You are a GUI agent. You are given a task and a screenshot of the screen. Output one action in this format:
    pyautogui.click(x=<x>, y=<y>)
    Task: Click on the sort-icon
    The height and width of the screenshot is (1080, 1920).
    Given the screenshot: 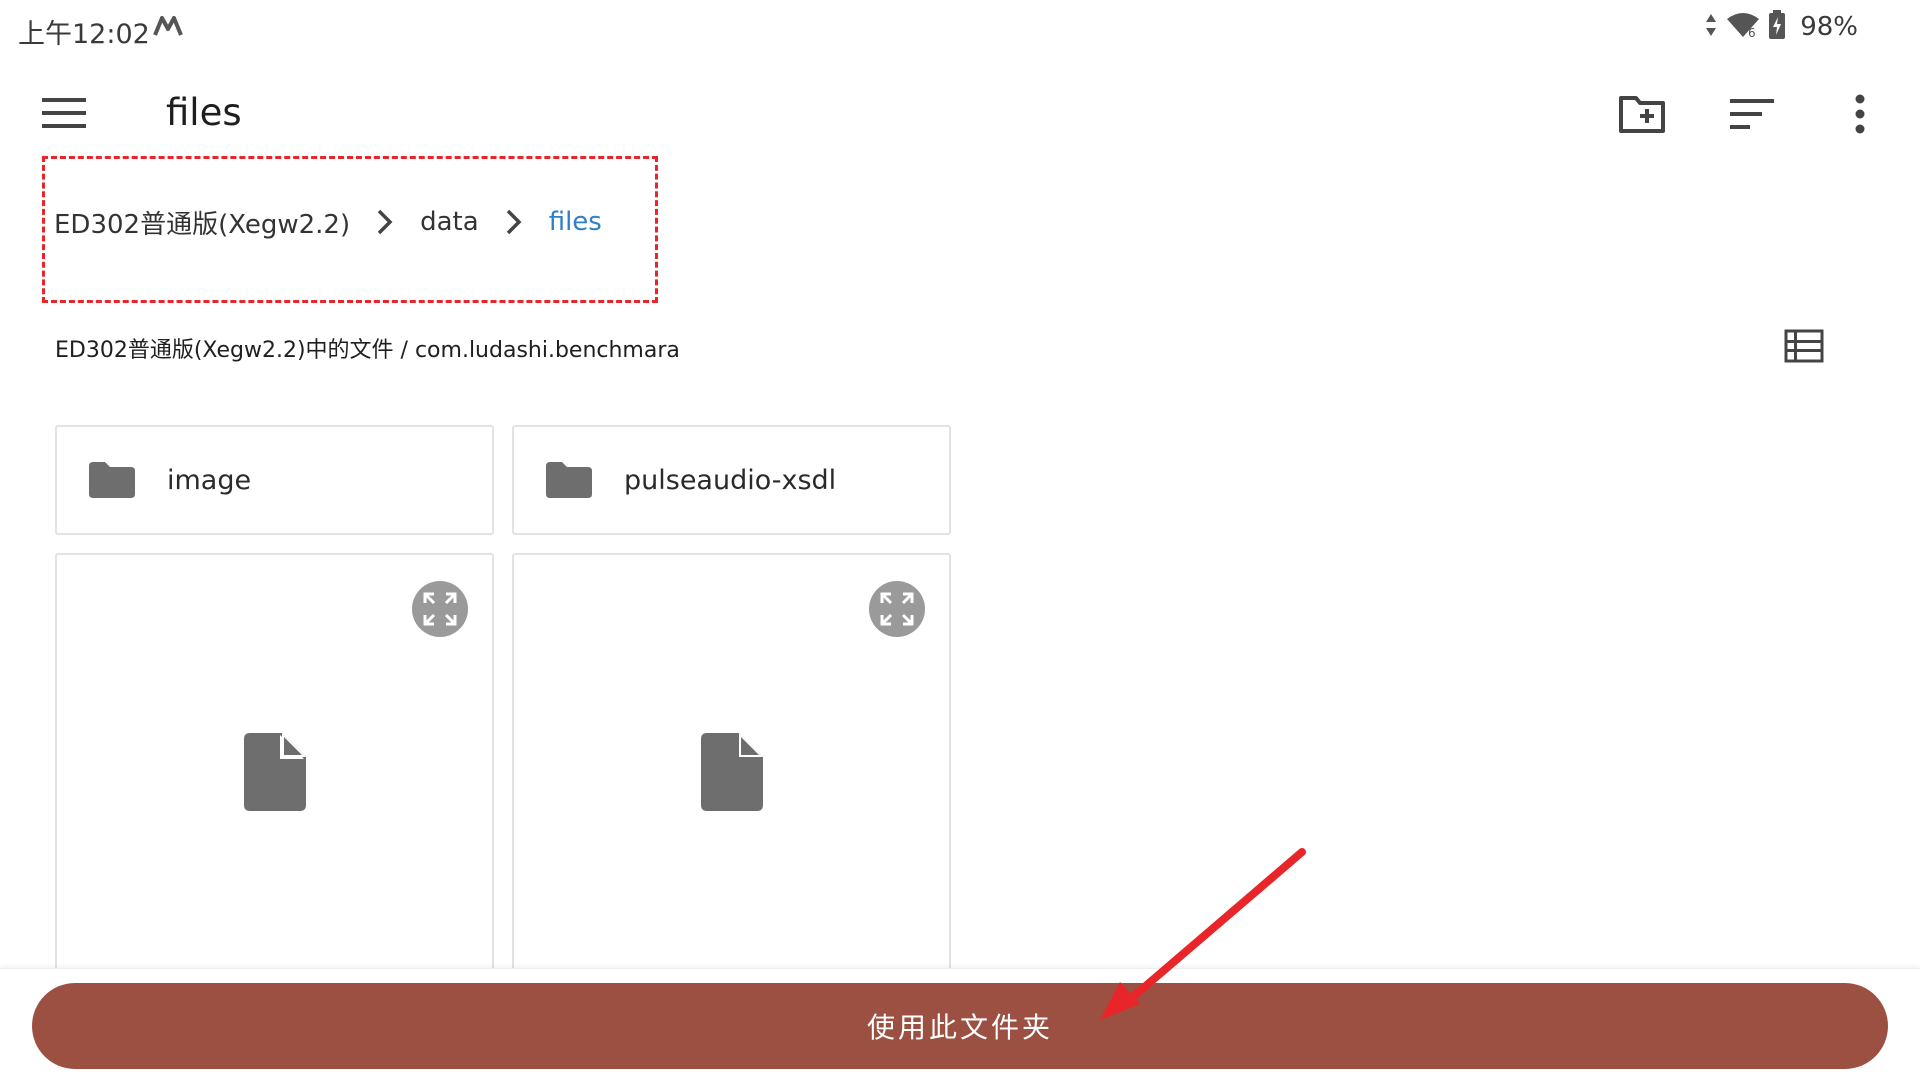 What is the action you would take?
    pyautogui.click(x=1752, y=114)
    